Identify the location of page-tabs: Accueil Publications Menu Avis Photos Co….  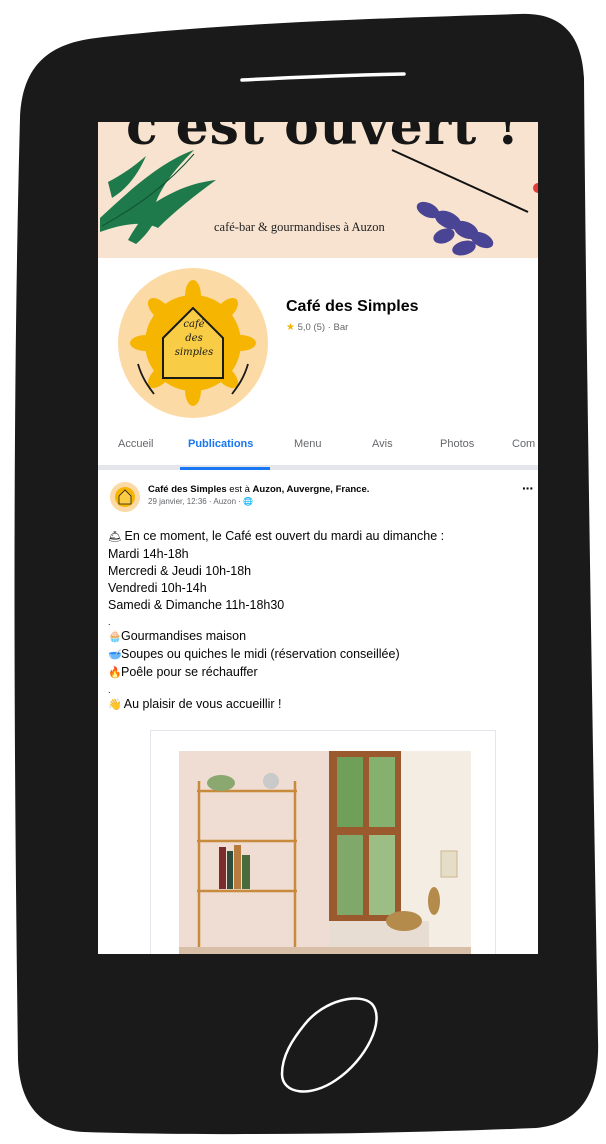
(318, 447).